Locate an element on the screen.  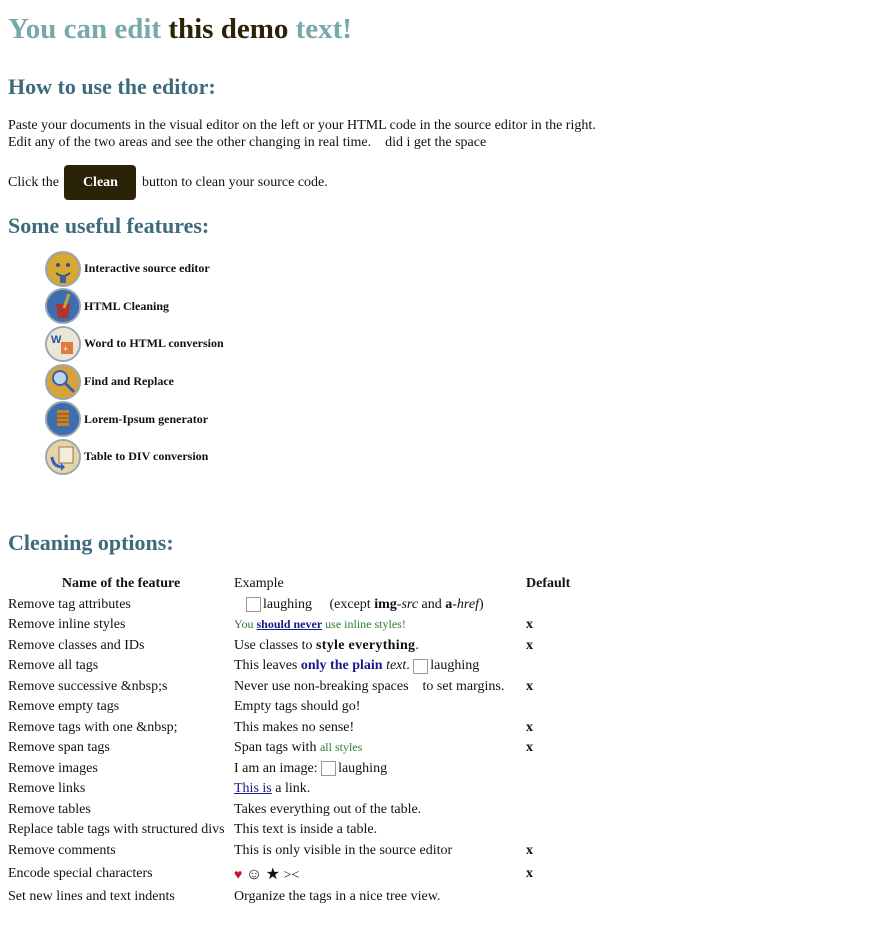
example-cell: Takes everything out of the table. is located at coordinates (328, 809).